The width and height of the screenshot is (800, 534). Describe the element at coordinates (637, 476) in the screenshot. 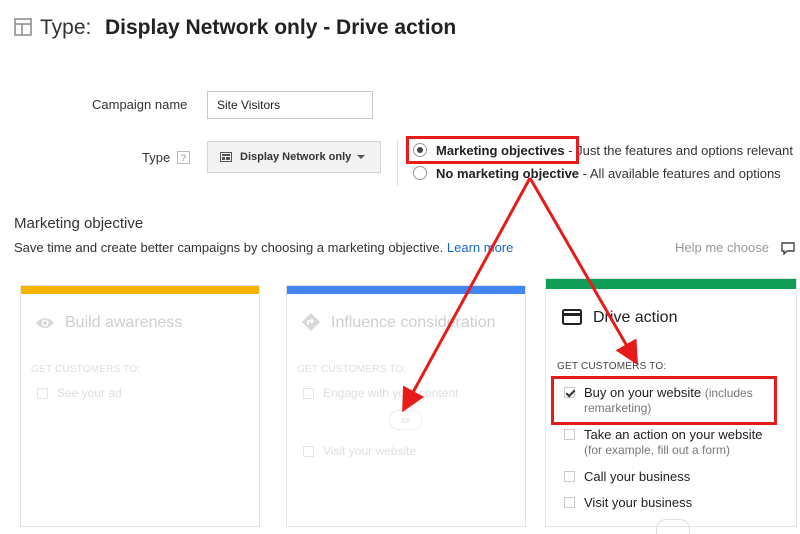

I see `checkbox-label: Call your business` at that location.